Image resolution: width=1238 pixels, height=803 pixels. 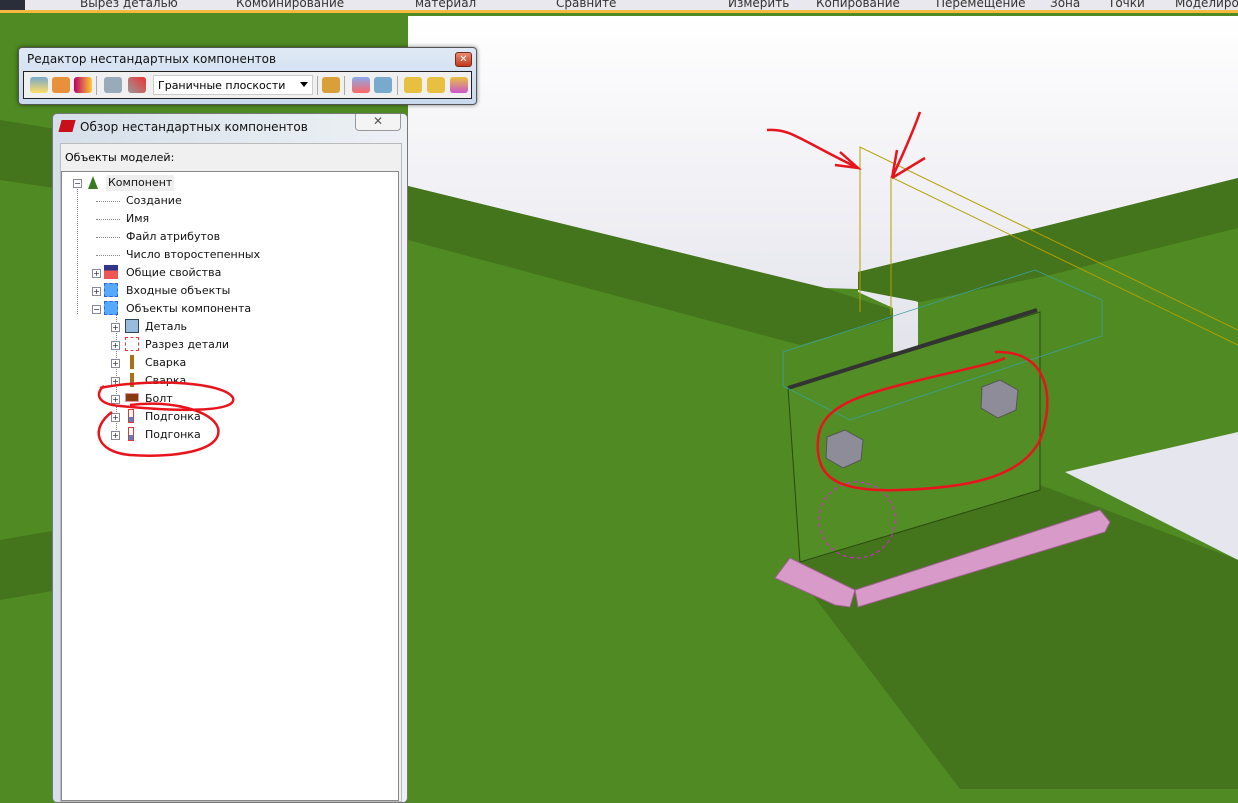 I want to click on ribbon-left-edge, so click(x=12, y=5).